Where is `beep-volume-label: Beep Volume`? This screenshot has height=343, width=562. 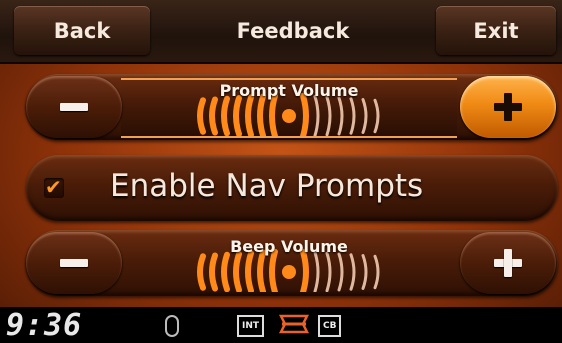
beep-volume-label: Beep Volume is located at coordinates (289, 246).